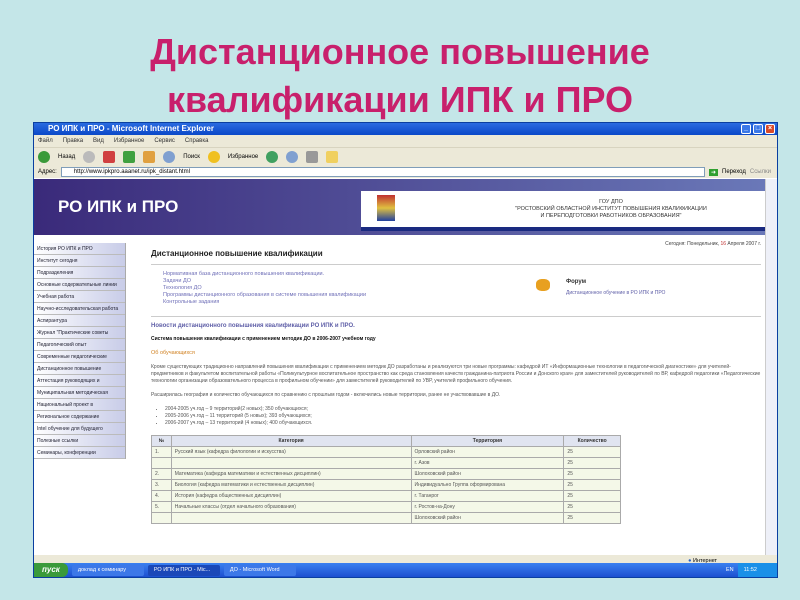 The height and width of the screenshot is (600, 800). What do you see at coordinates (129, 157) in the screenshot?
I see `refresh-icon` at bounding box center [129, 157].